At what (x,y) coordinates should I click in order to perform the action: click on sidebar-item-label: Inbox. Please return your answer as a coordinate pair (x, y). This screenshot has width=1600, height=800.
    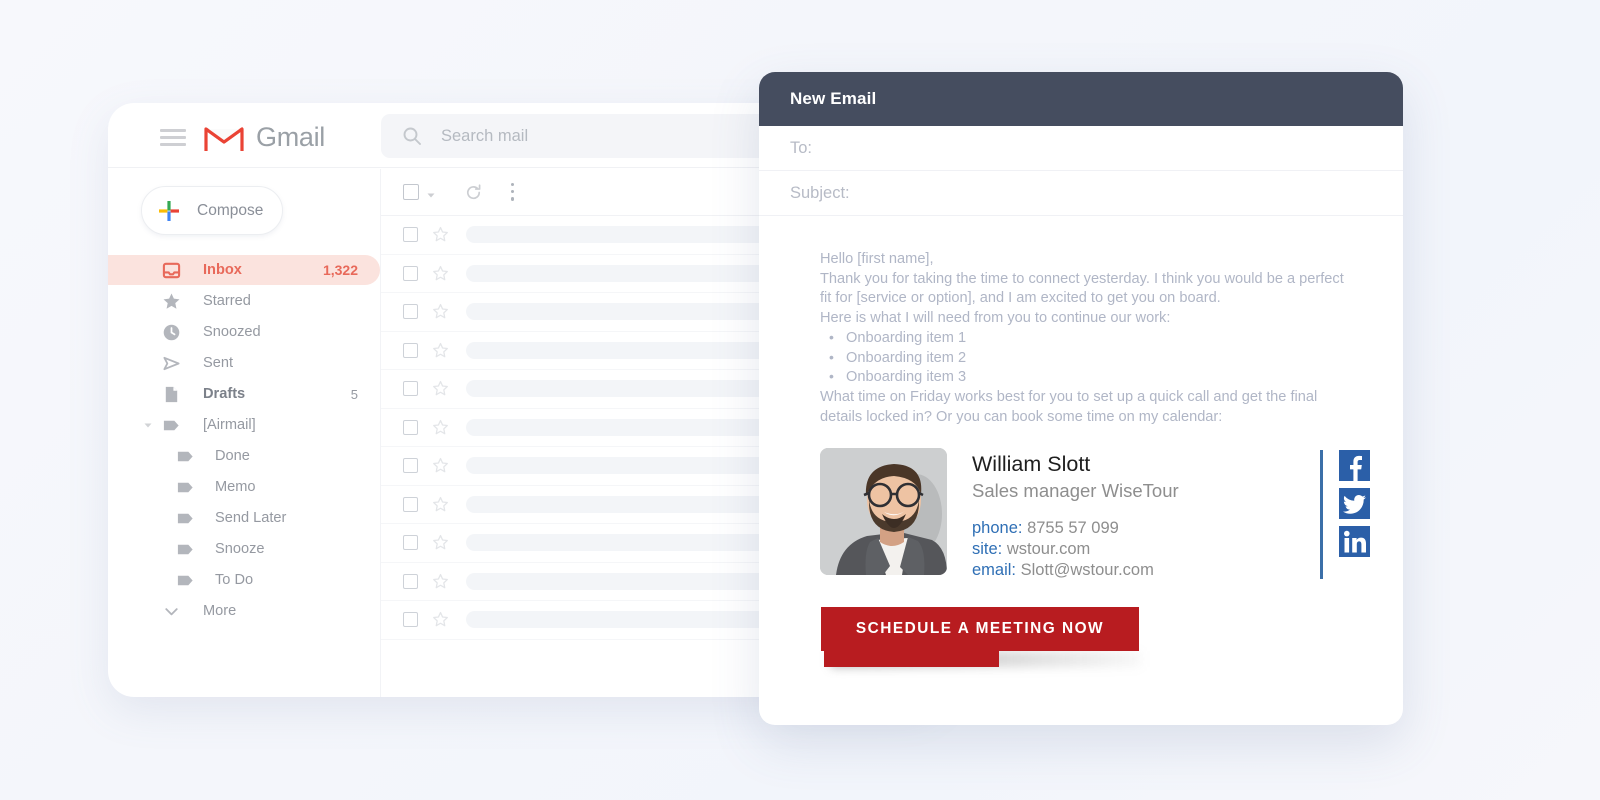
    Looking at the image, I should click on (222, 270).